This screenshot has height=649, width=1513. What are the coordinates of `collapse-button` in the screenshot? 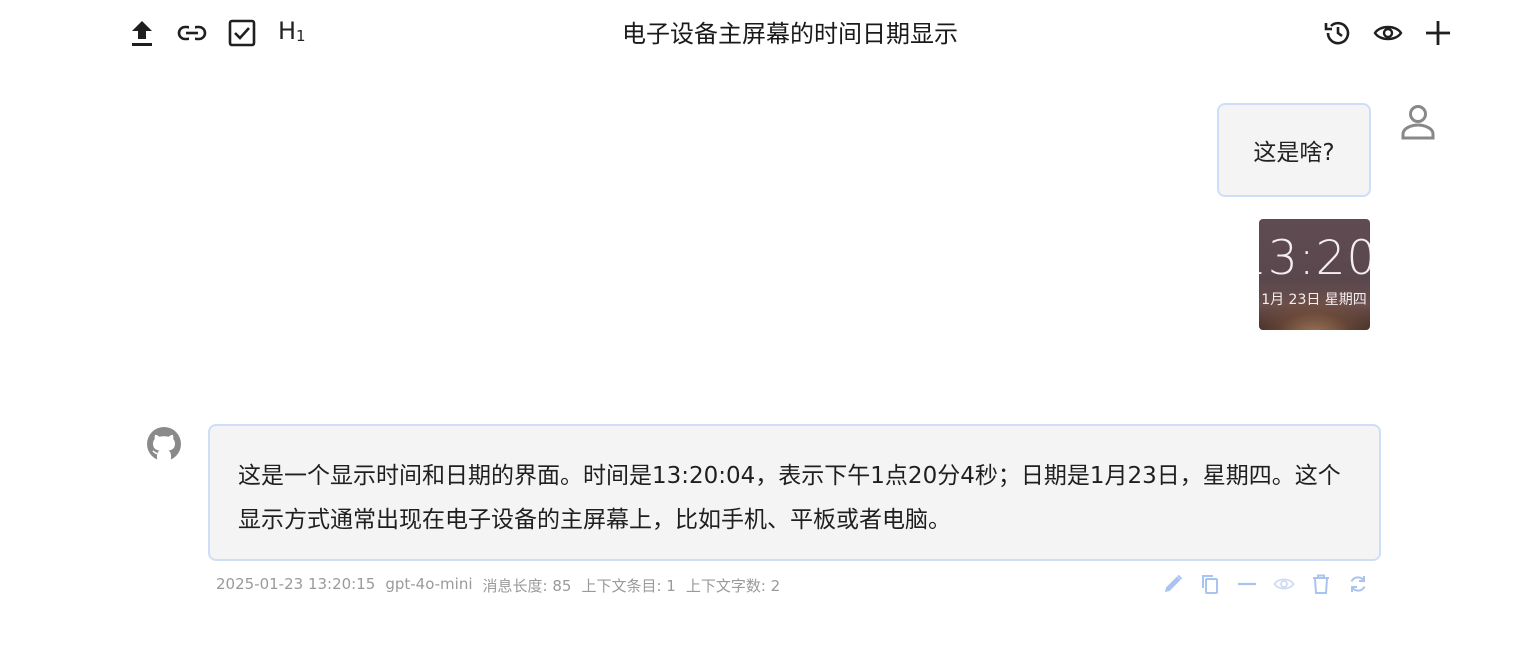 It's located at (1247, 584).